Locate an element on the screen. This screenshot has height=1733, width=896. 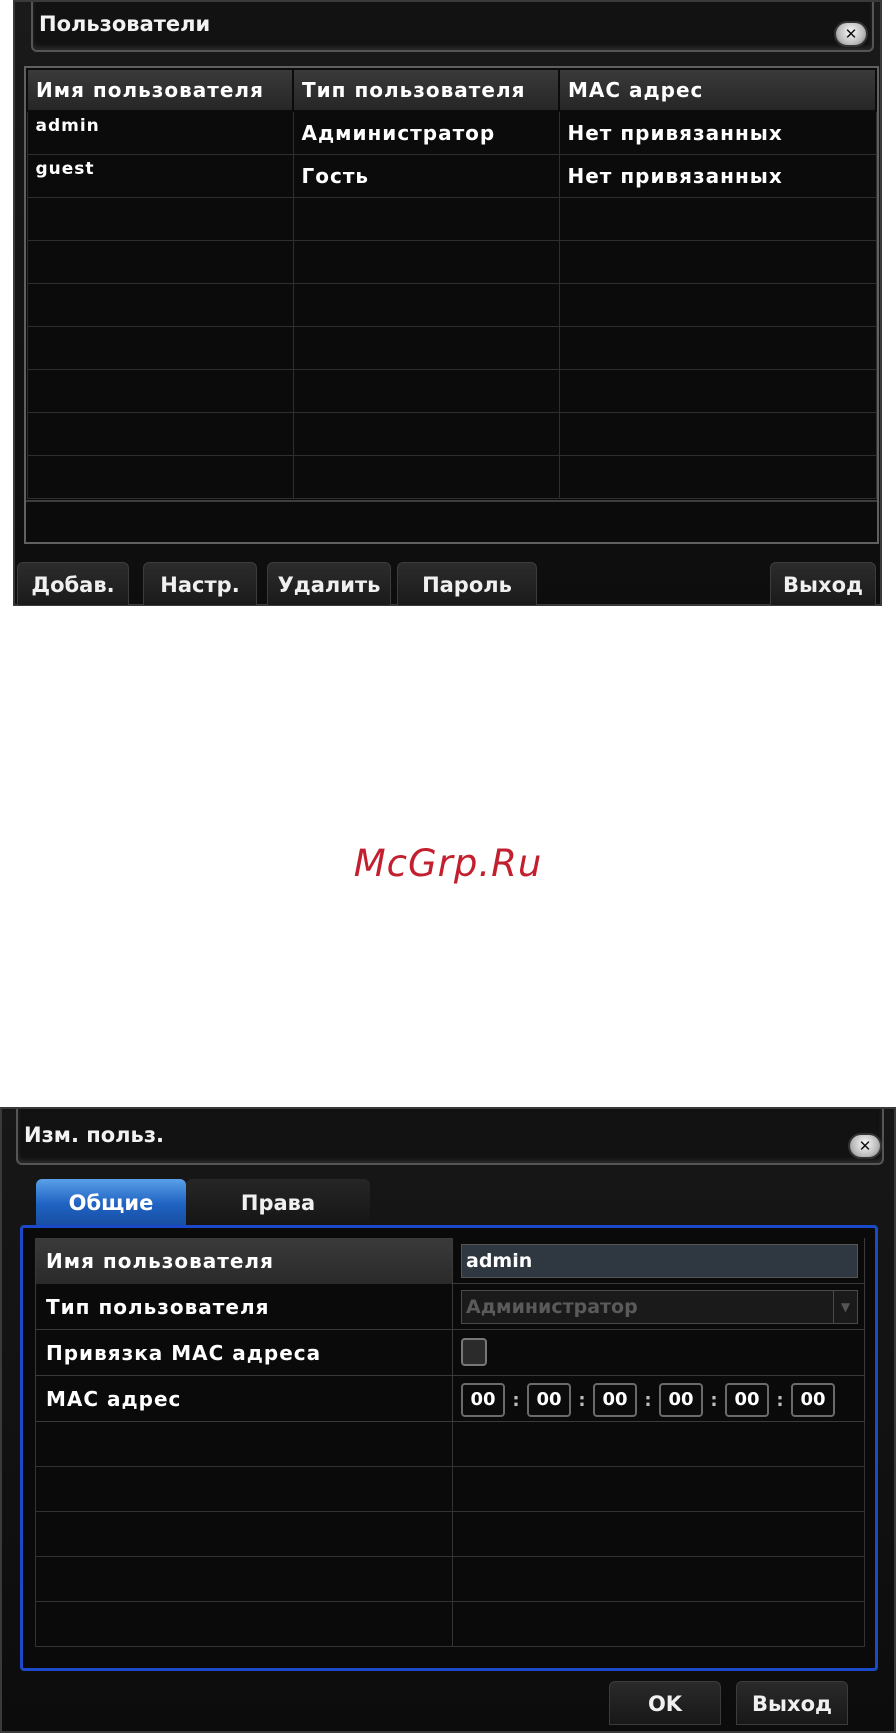
usertype-label: Тип пользователя is located at coordinates (244, 1307).